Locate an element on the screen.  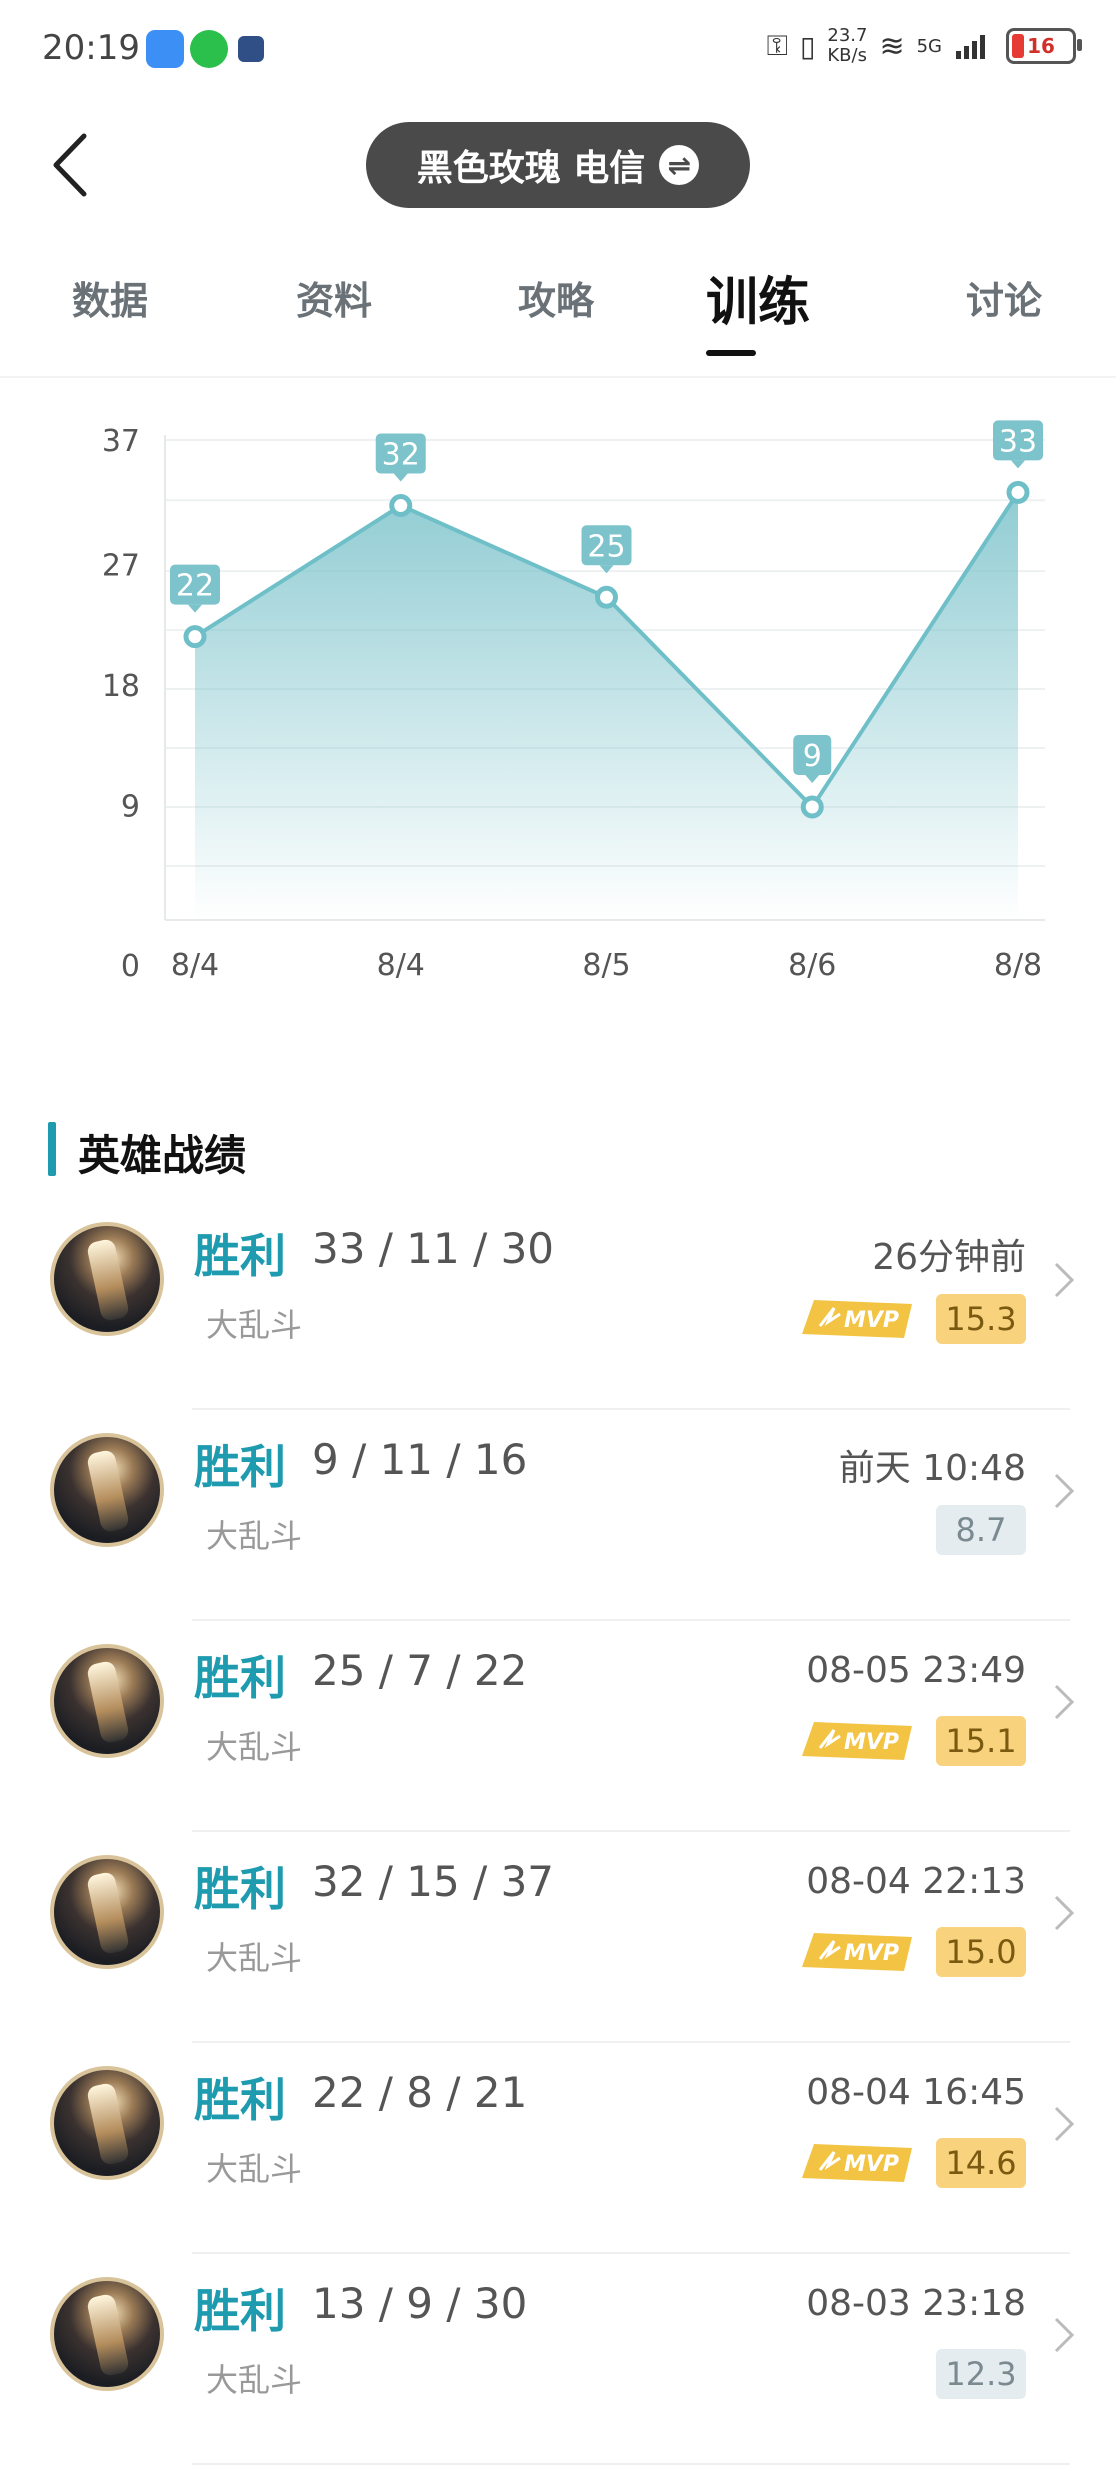
wechat-icon is located at coordinates (209, 49).